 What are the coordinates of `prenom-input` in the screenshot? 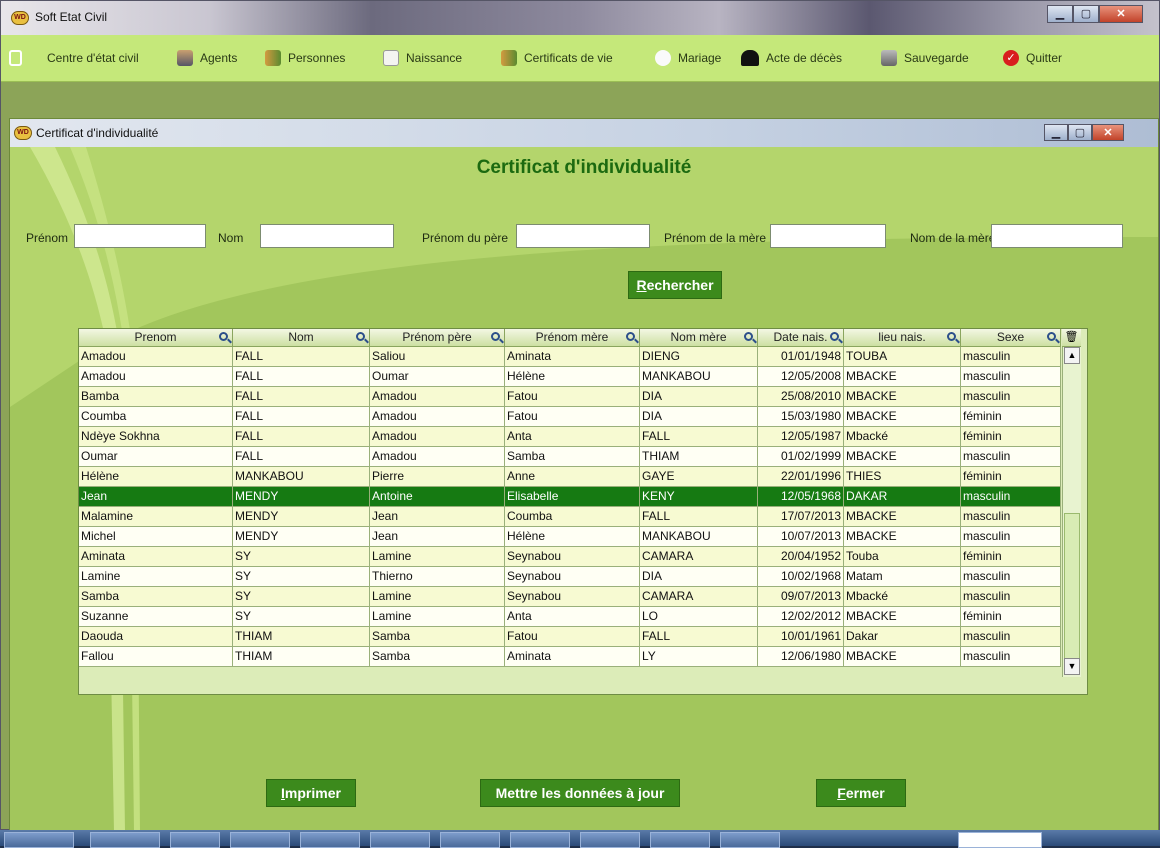 It's located at (140, 236).